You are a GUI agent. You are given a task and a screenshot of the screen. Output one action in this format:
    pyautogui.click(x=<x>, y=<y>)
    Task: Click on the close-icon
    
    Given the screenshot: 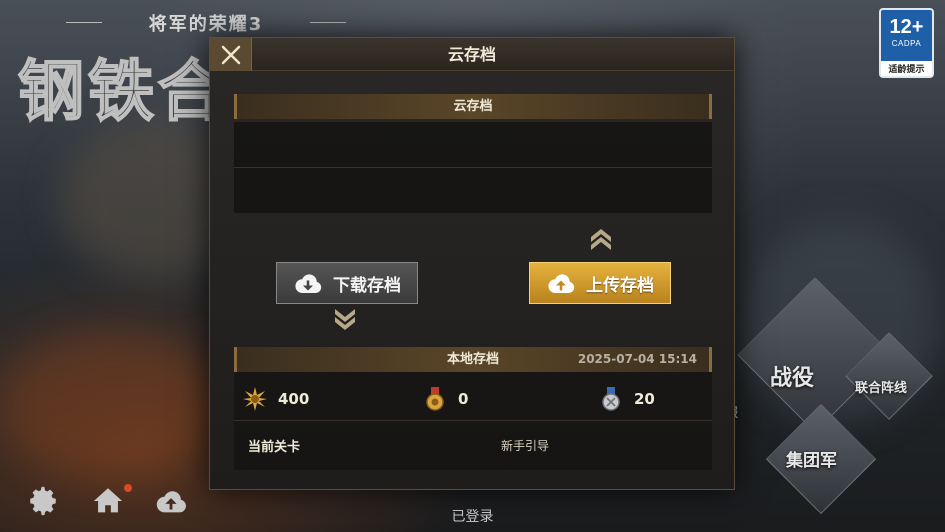 What is the action you would take?
    pyautogui.click(x=230, y=54)
    